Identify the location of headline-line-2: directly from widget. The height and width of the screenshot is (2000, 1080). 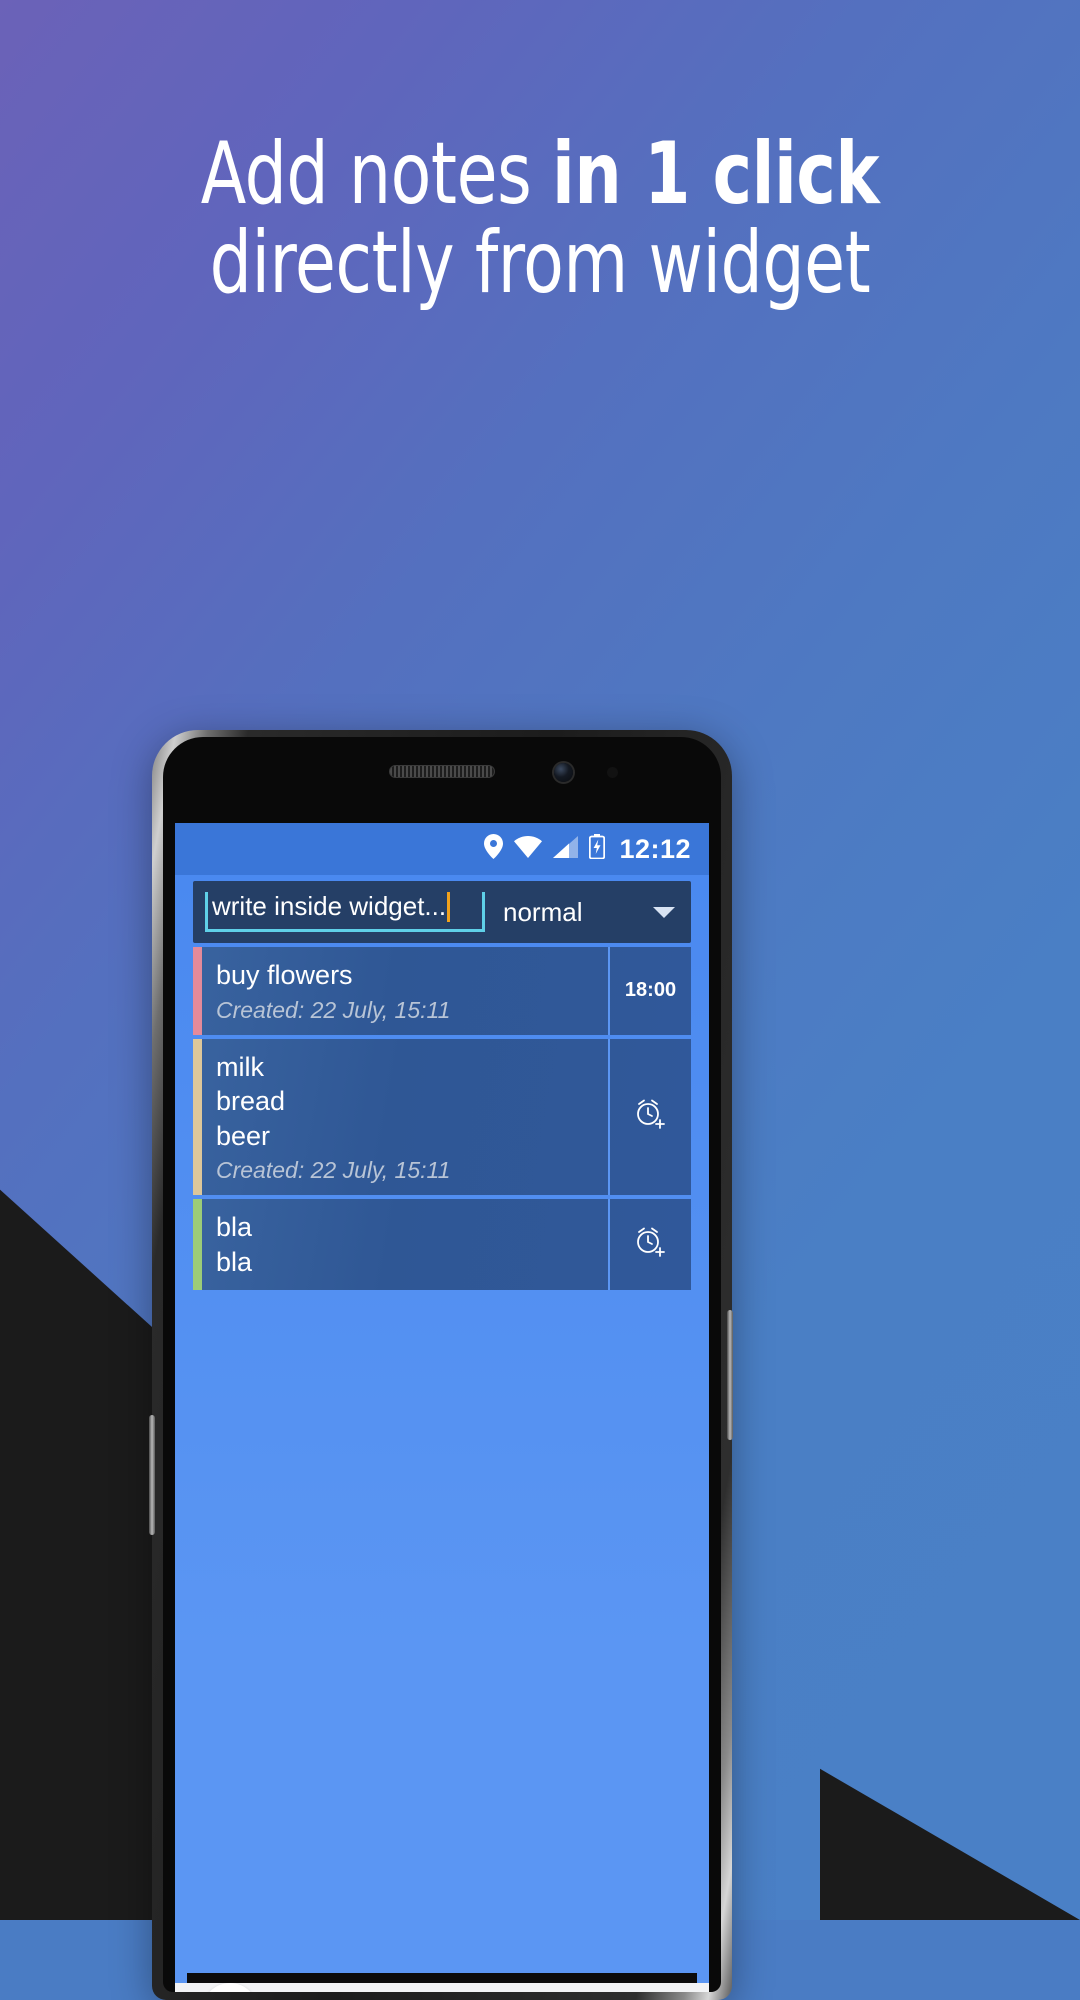
(540, 262).